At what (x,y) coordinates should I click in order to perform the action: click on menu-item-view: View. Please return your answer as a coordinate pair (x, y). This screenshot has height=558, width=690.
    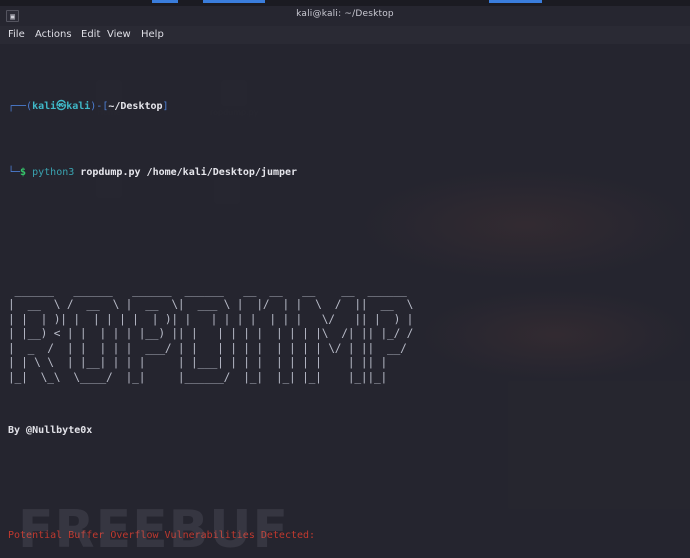
    Looking at the image, I should click on (119, 34).